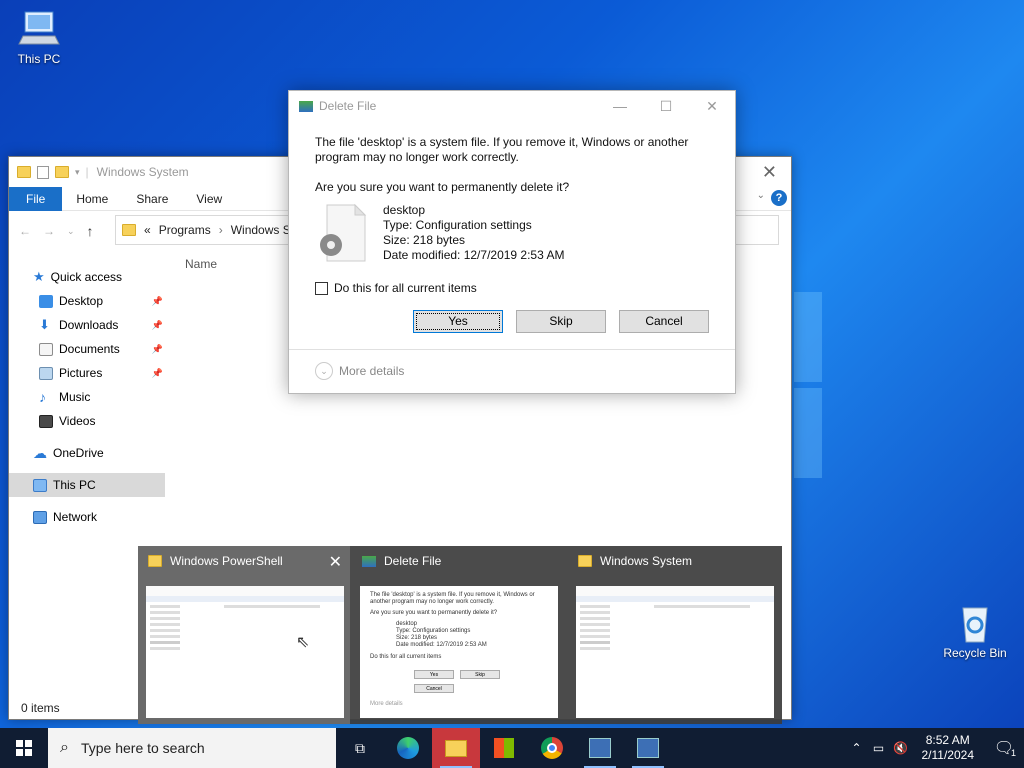 The image size is (1024, 768). I want to click on taskbar-app-file-explorer, so click(456, 748).